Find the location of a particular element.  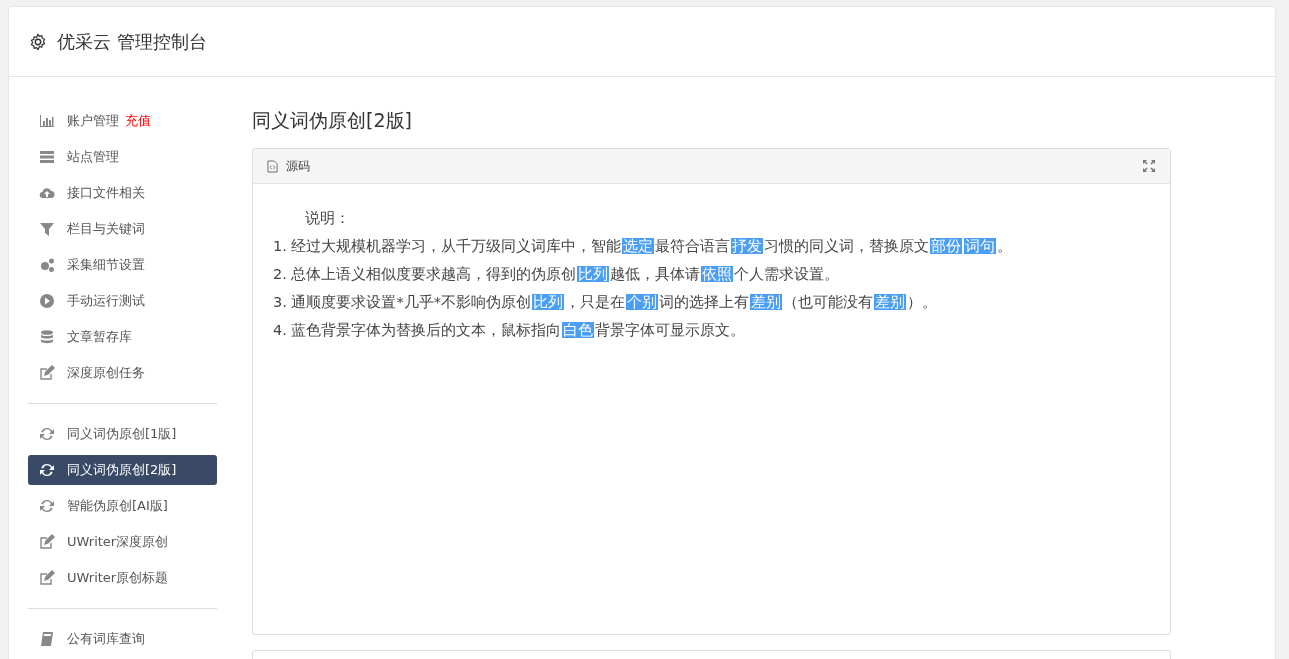

instruction-line: 1. 经过大规模机器学习，从千万级同义词库中，智能选定 最符合语言抒发 习惯的同义词，替换原文 部份 词句。 is located at coordinates (643, 246).